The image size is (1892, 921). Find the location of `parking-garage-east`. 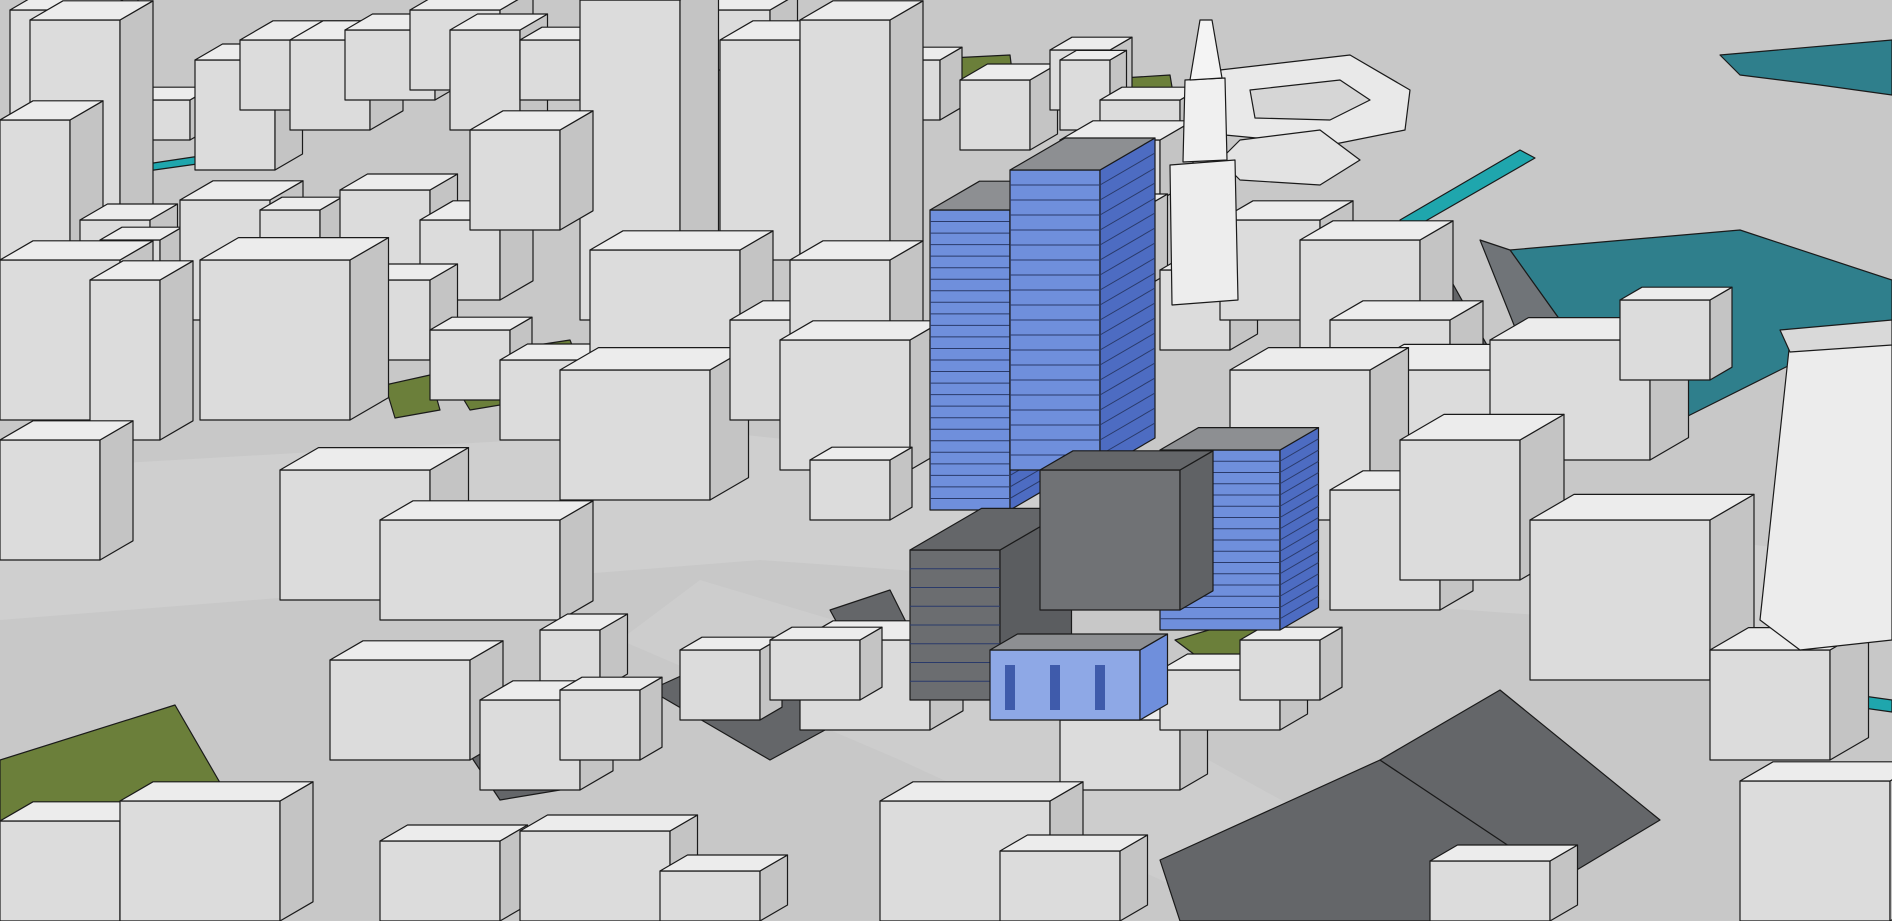

parking-garage-east is located at coordinates (1126, 530).